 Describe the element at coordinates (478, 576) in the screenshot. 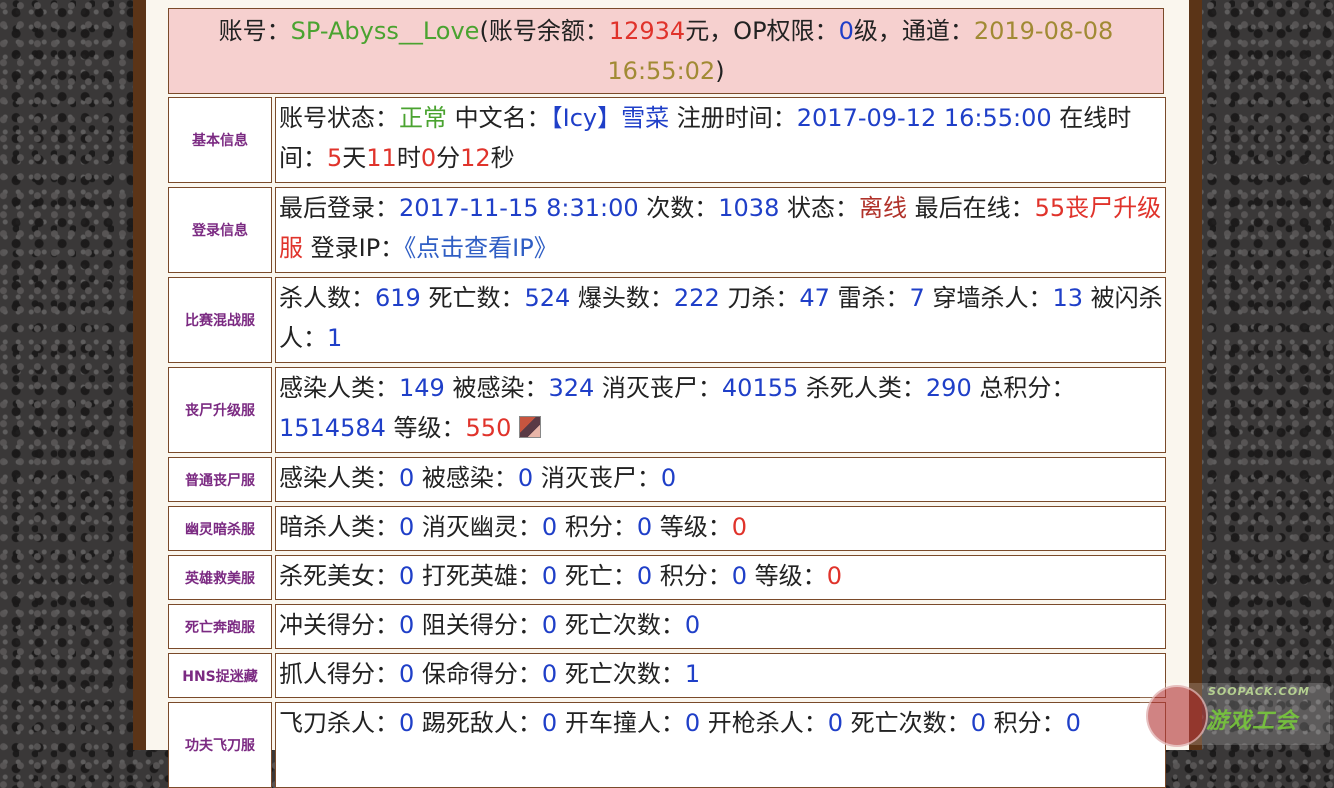

I see `stat-label: 打死英雄：` at that location.